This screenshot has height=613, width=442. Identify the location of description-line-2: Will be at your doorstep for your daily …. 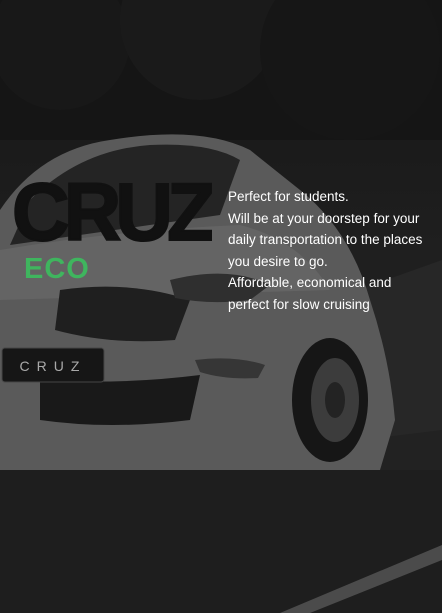
(325, 239).